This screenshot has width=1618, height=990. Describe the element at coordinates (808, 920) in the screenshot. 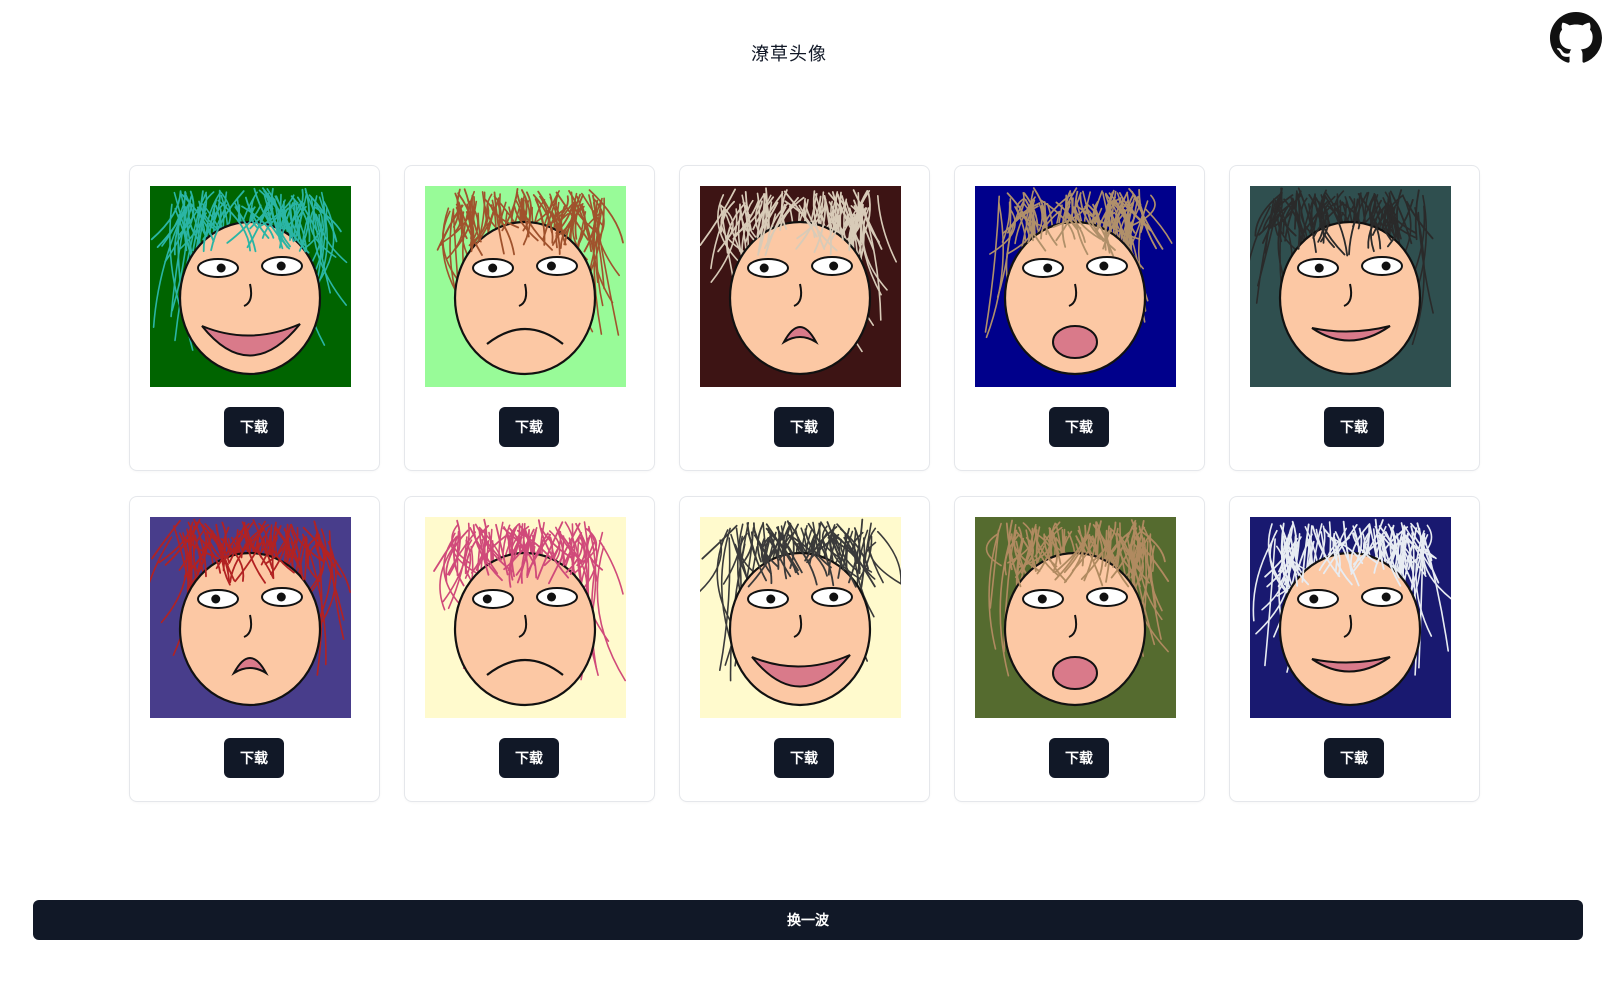

I see `refresh-button: 换一波` at that location.